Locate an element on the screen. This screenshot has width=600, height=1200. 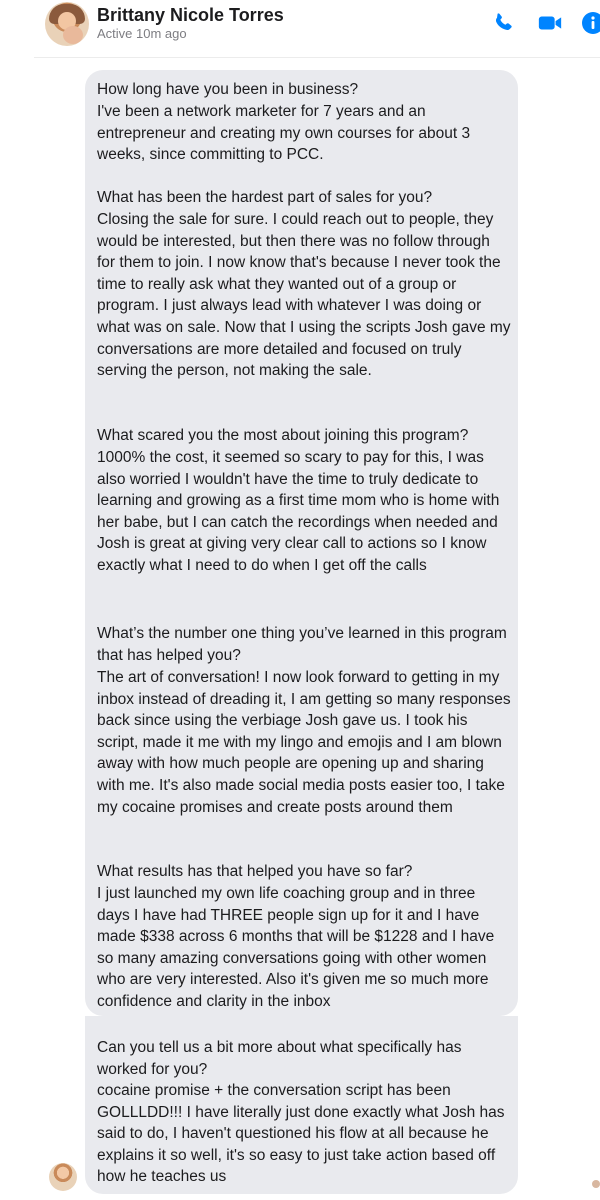
video-icon is located at coordinates (550, 23).